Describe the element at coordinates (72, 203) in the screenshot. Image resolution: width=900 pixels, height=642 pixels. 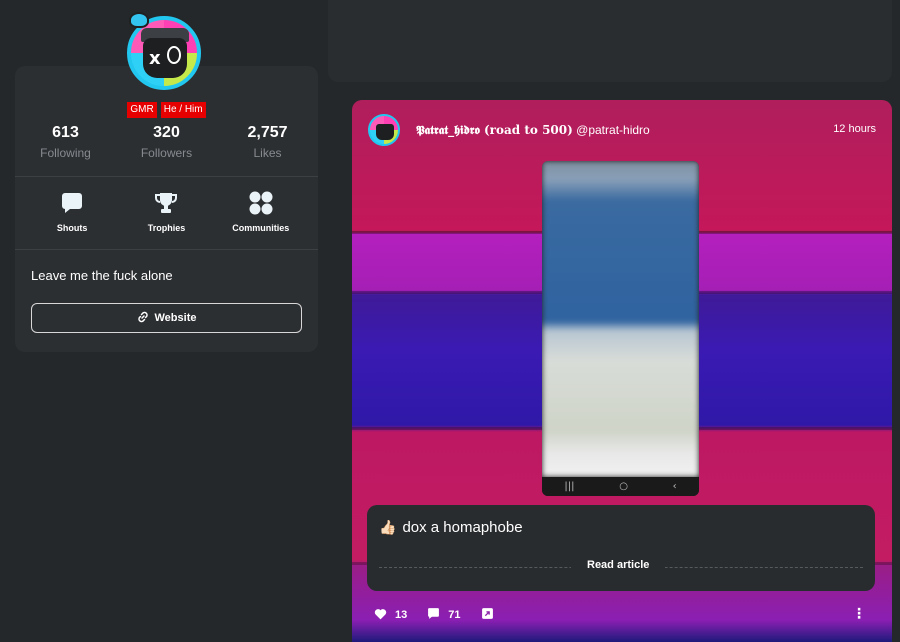
I see `speech-bubble-icon` at that location.